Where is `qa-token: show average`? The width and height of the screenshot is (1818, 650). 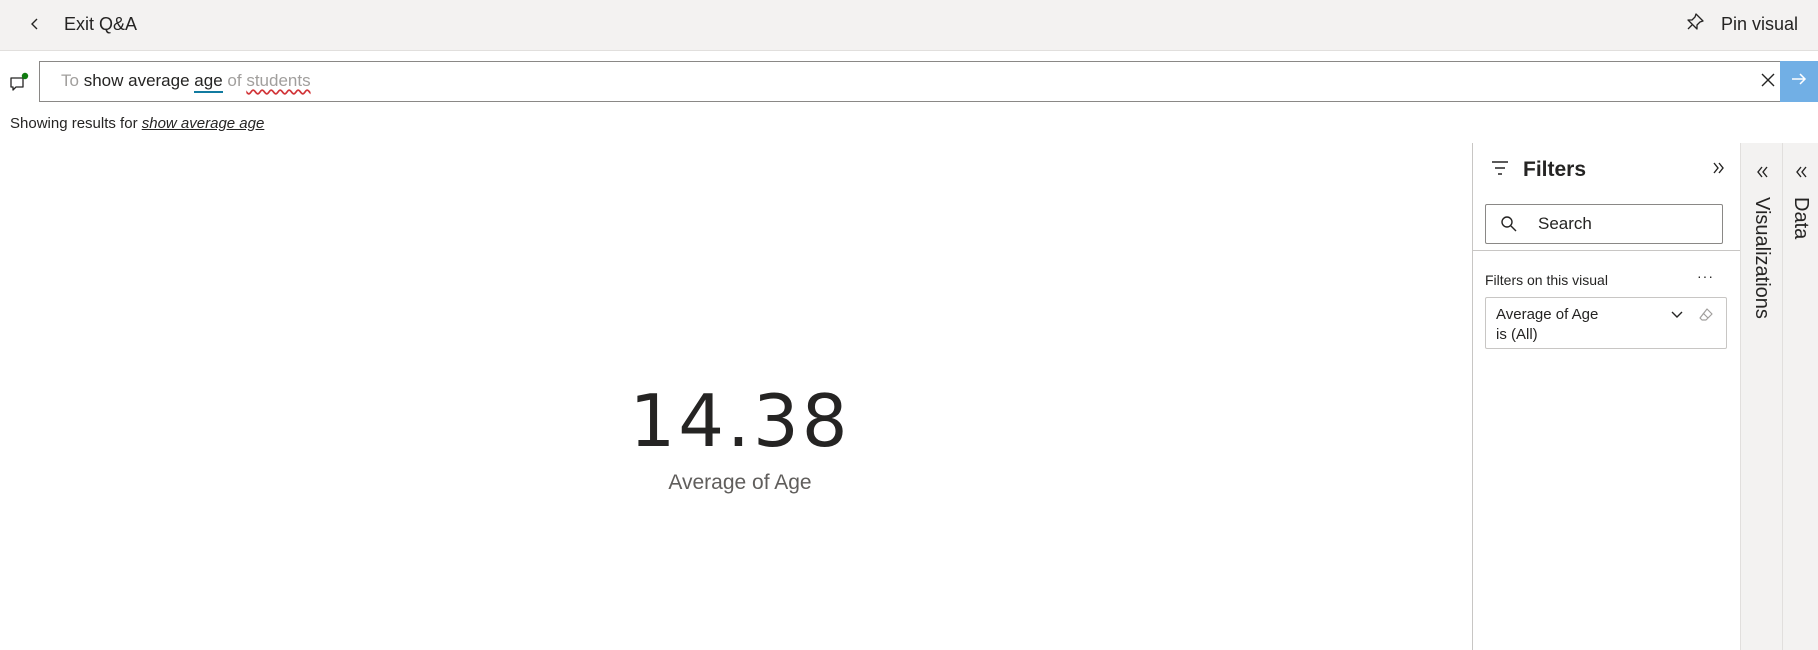 qa-token: show average is located at coordinates (136, 80).